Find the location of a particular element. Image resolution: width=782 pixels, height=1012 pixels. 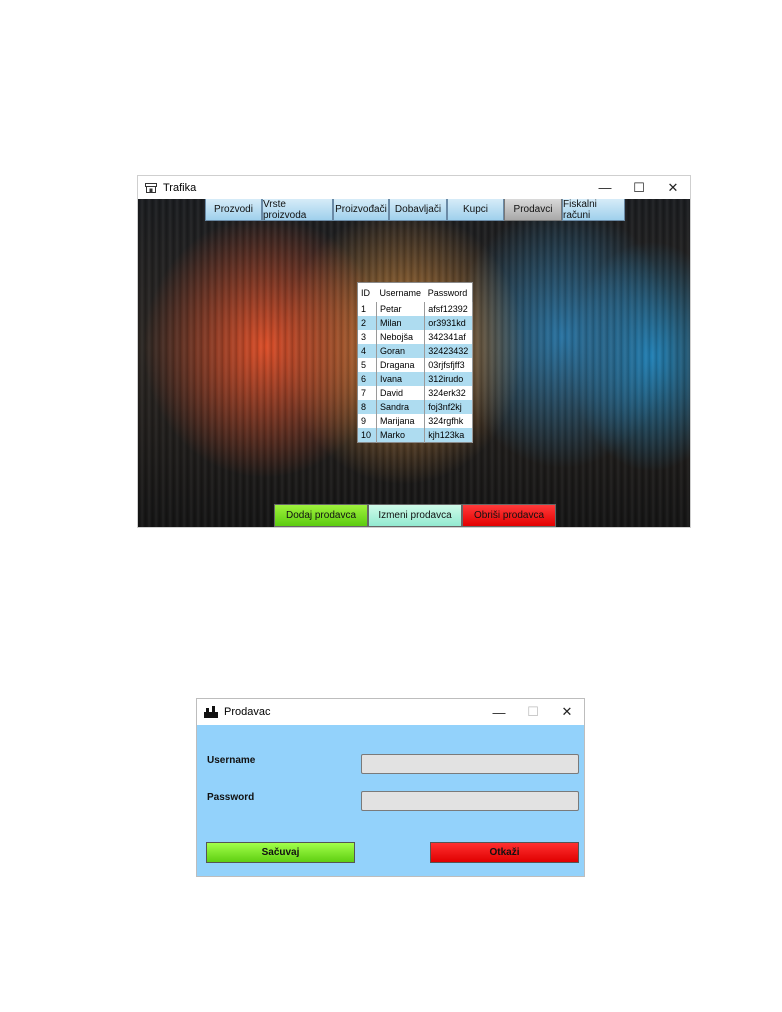

tab-prodavci: Prodavci is located at coordinates (533, 210).